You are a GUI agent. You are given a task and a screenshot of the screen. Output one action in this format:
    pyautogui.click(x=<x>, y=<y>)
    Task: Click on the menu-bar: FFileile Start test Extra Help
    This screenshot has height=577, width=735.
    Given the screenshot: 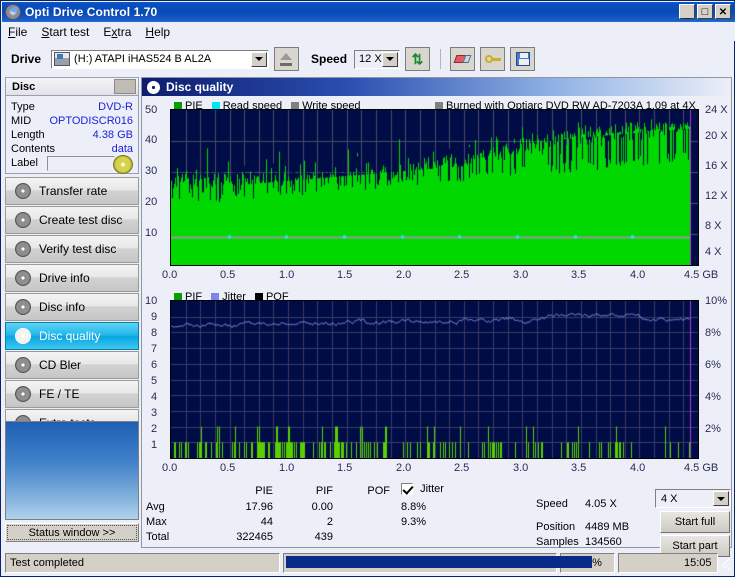 What is the action you would take?
    pyautogui.click(x=368, y=31)
    